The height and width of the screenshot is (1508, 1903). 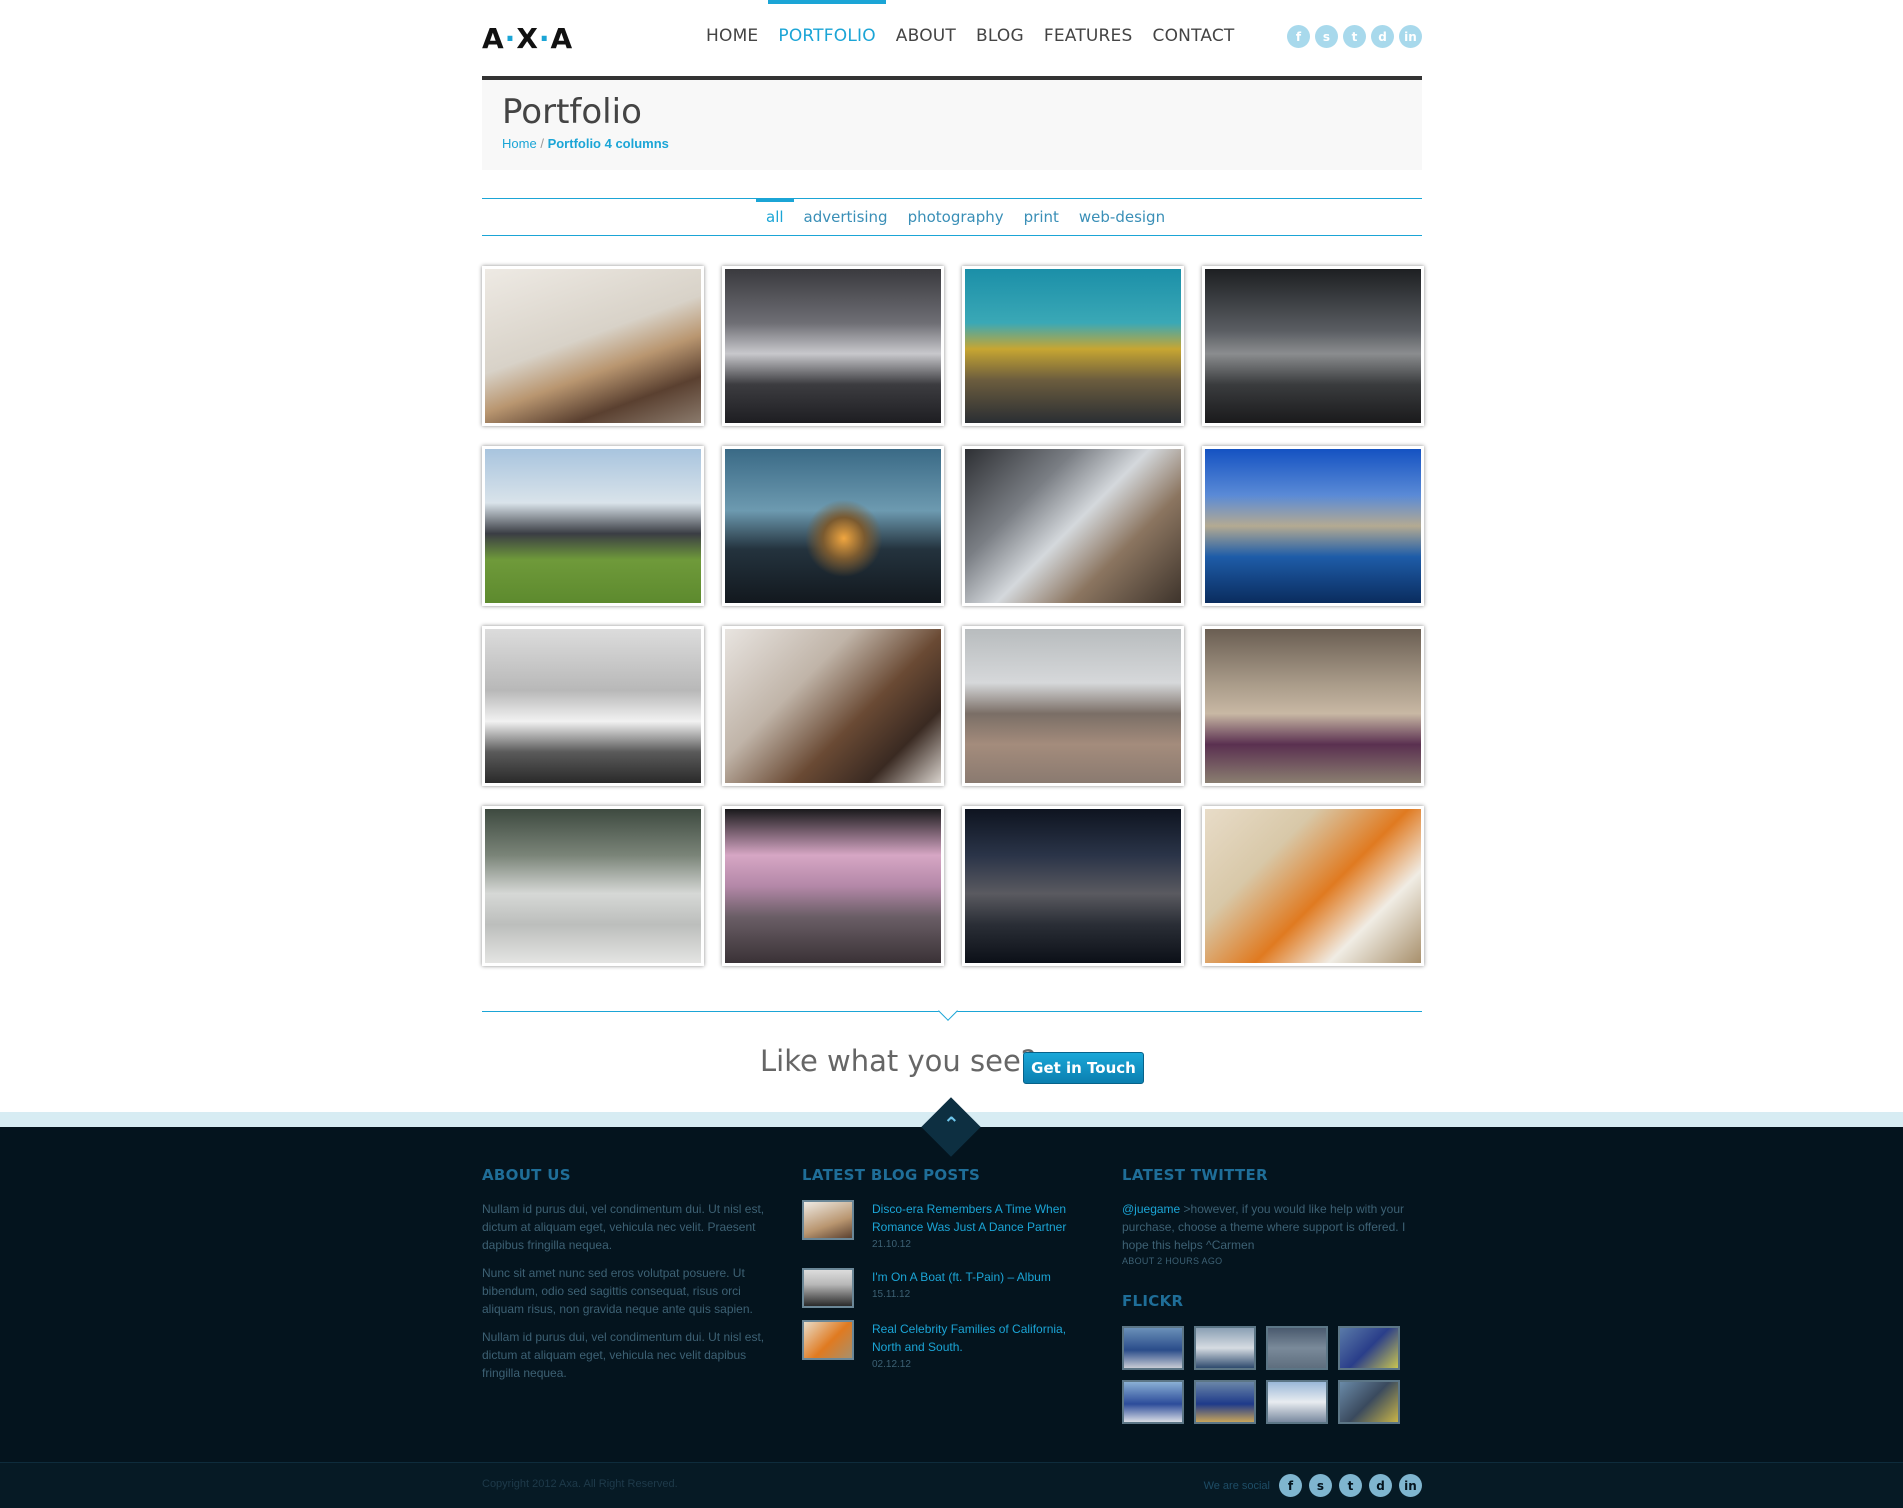 What do you see at coordinates (1195, 1175) in the screenshot?
I see `footer-twitter-heading: LATEST TWITTER` at bounding box center [1195, 1175].